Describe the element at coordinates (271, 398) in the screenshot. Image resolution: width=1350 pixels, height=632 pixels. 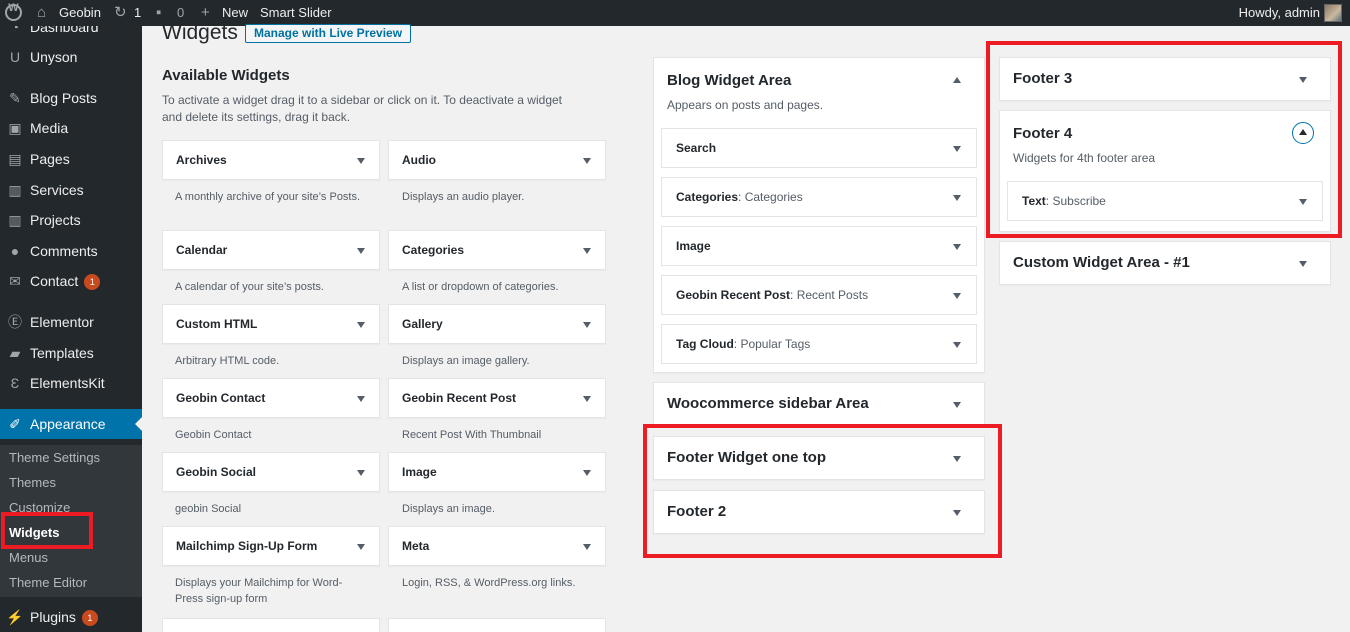
I see `widget-geobin-contact: Geobin Contact` at that location.